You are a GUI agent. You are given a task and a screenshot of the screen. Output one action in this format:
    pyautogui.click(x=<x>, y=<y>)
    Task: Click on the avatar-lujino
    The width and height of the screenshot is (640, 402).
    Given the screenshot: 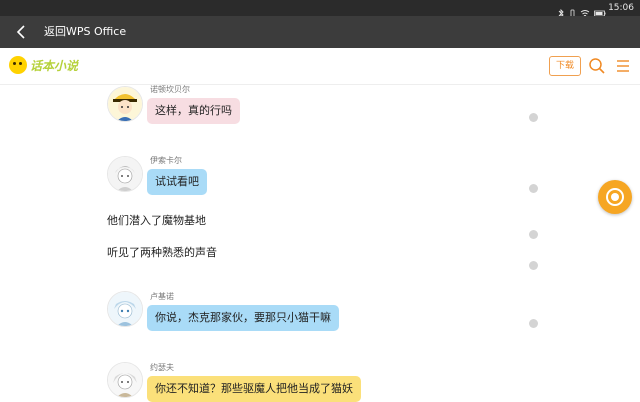 What is the action you would take?
    pyautogui.click(x=125, y=309)
    